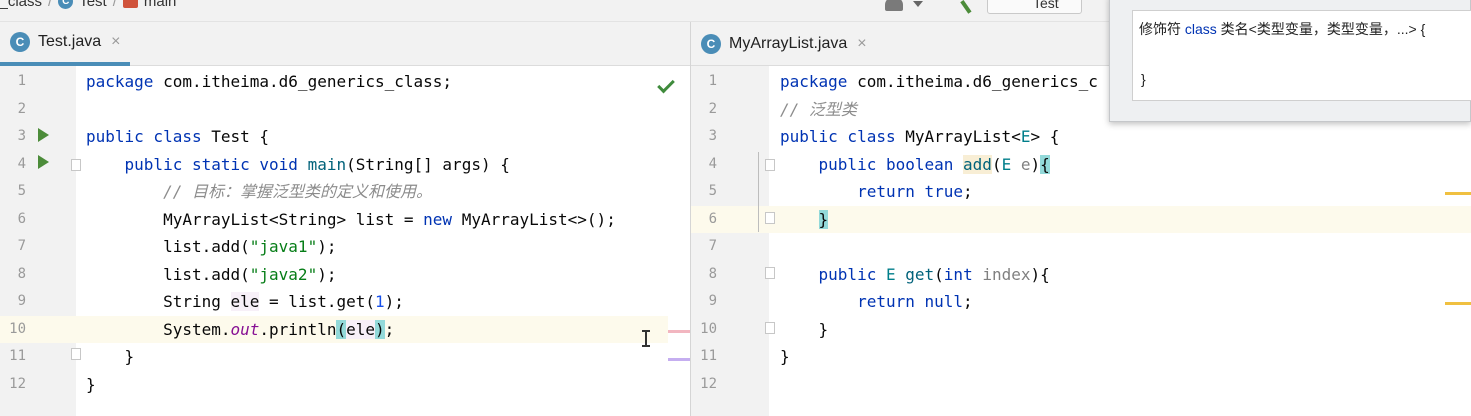  Describe the element at coordinates (1034, 7) in the screenshot. I see `run-configuration-selector: Test` at that location.